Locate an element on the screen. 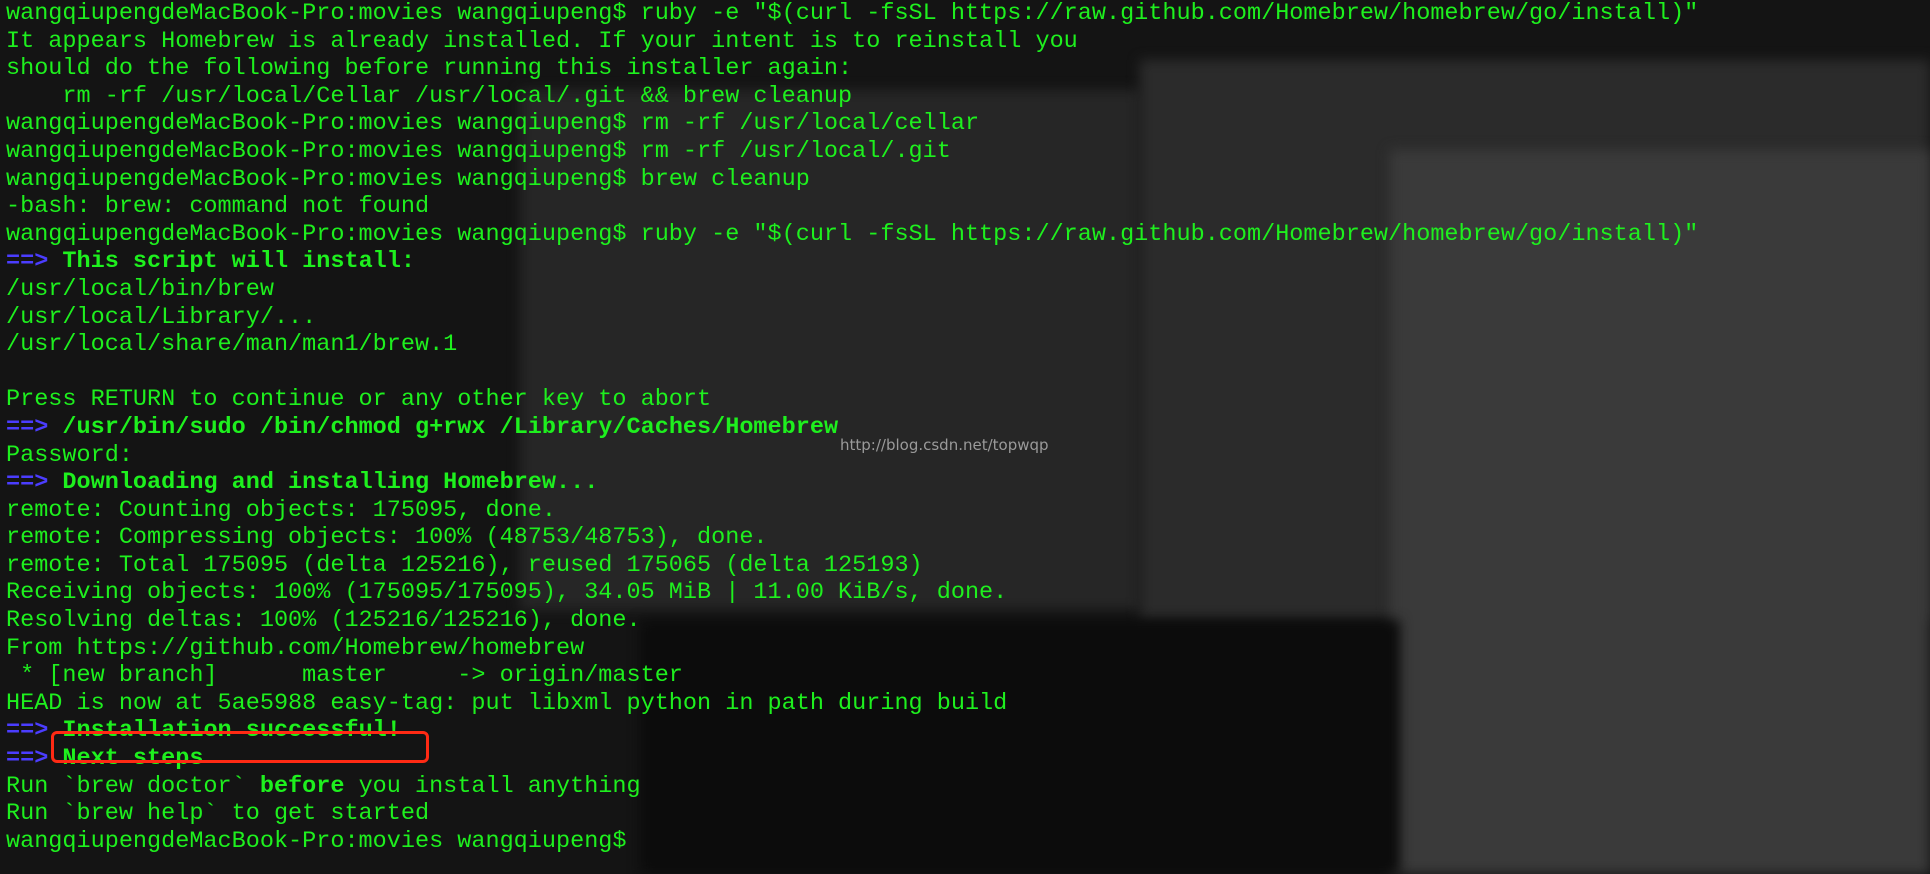  terminal-text: Run `brew doctor` is located at coordinates (133, 786).